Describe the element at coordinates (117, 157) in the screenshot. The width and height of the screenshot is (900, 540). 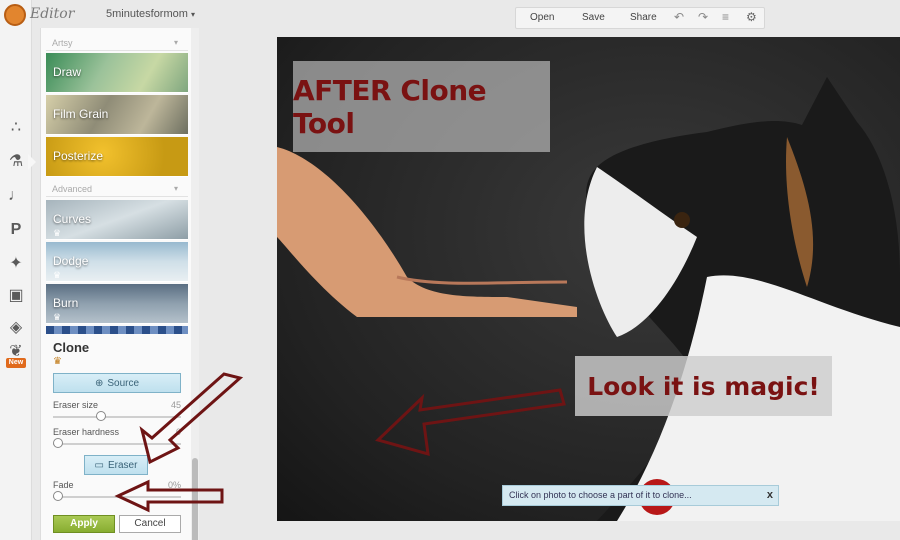
I see `effect-posterize: Posterize` at that location.